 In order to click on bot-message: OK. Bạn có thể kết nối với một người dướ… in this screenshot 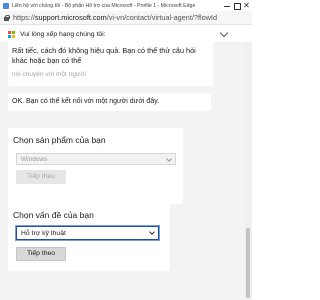, I will do `click(109, 102)`.